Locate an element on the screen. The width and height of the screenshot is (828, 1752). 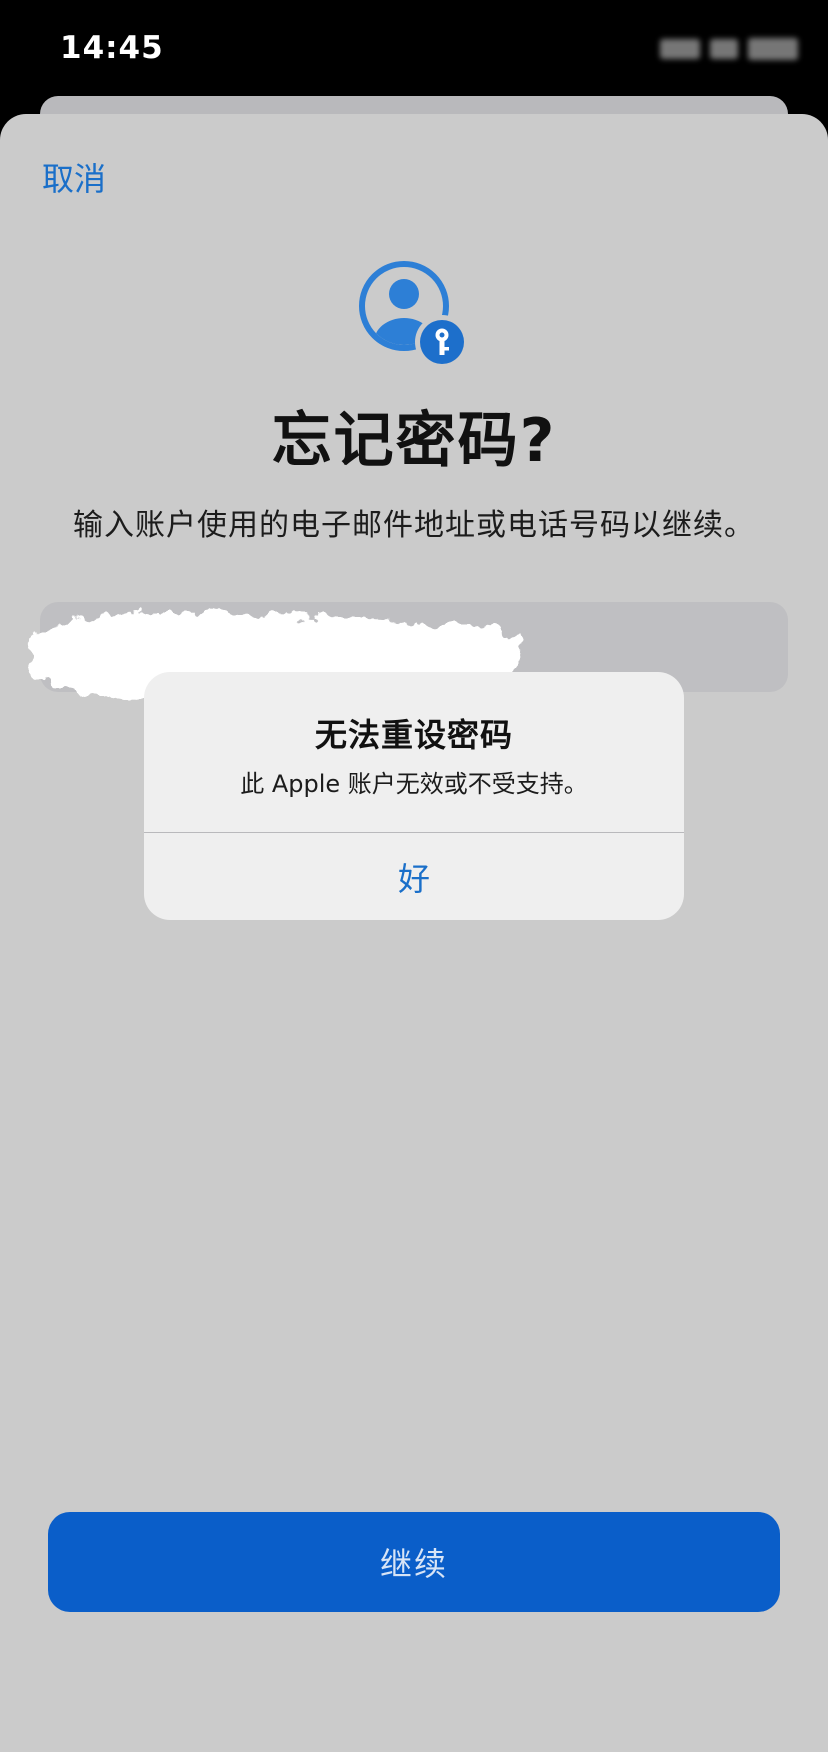
wifi-icon is located at coordinates (724, 49).